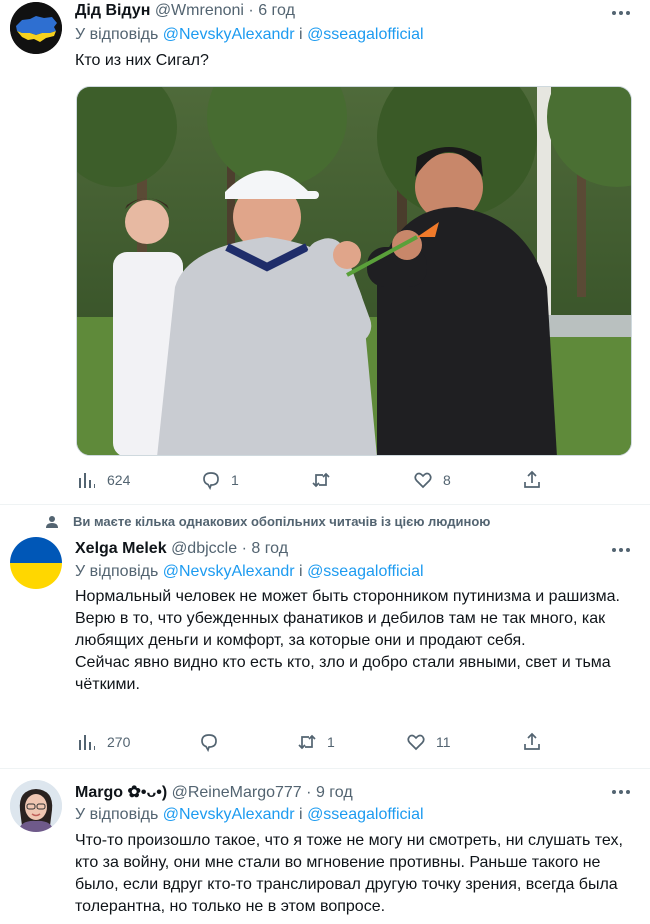 This screenshot has width=650, height=924. I want to click on tweet-header: Дід Відун @Wmrenoni · 6 год, so click(185, 11).